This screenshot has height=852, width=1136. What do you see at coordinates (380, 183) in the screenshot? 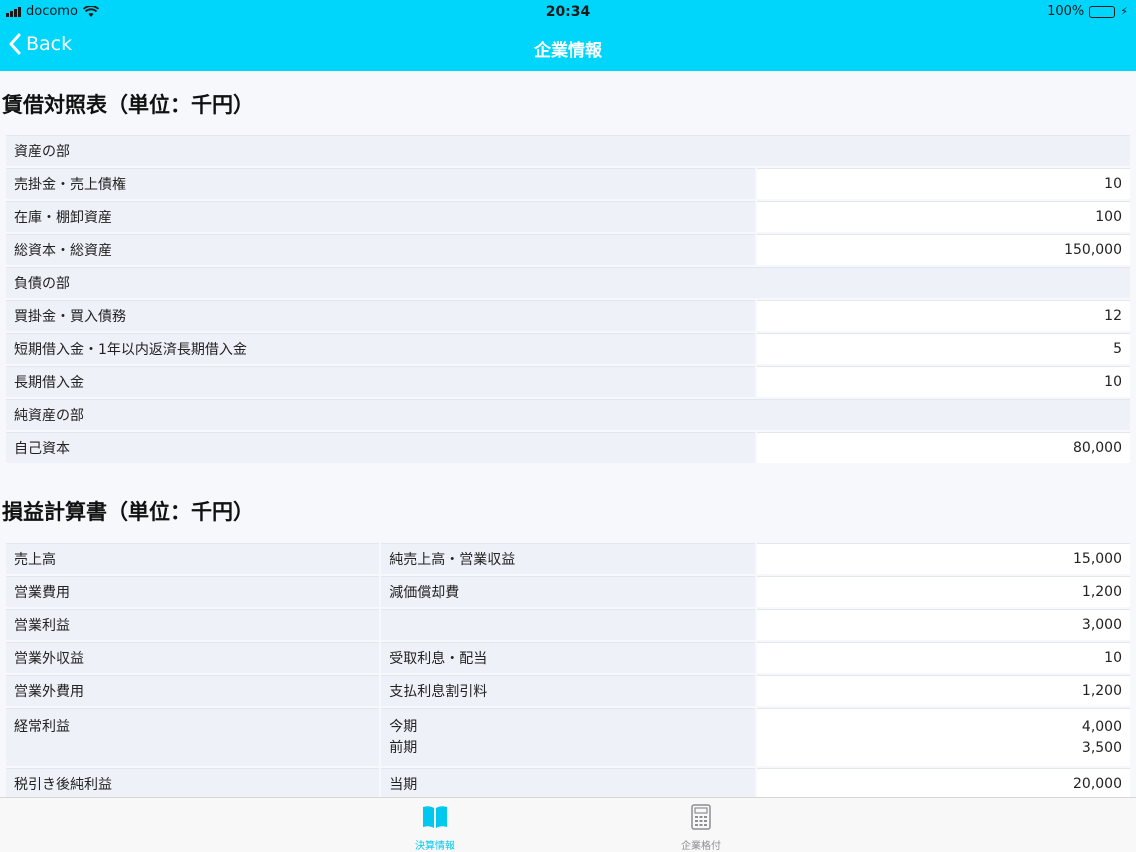
I see `row-label: 売掛金・売上債権` at bounding box center [380, 183].